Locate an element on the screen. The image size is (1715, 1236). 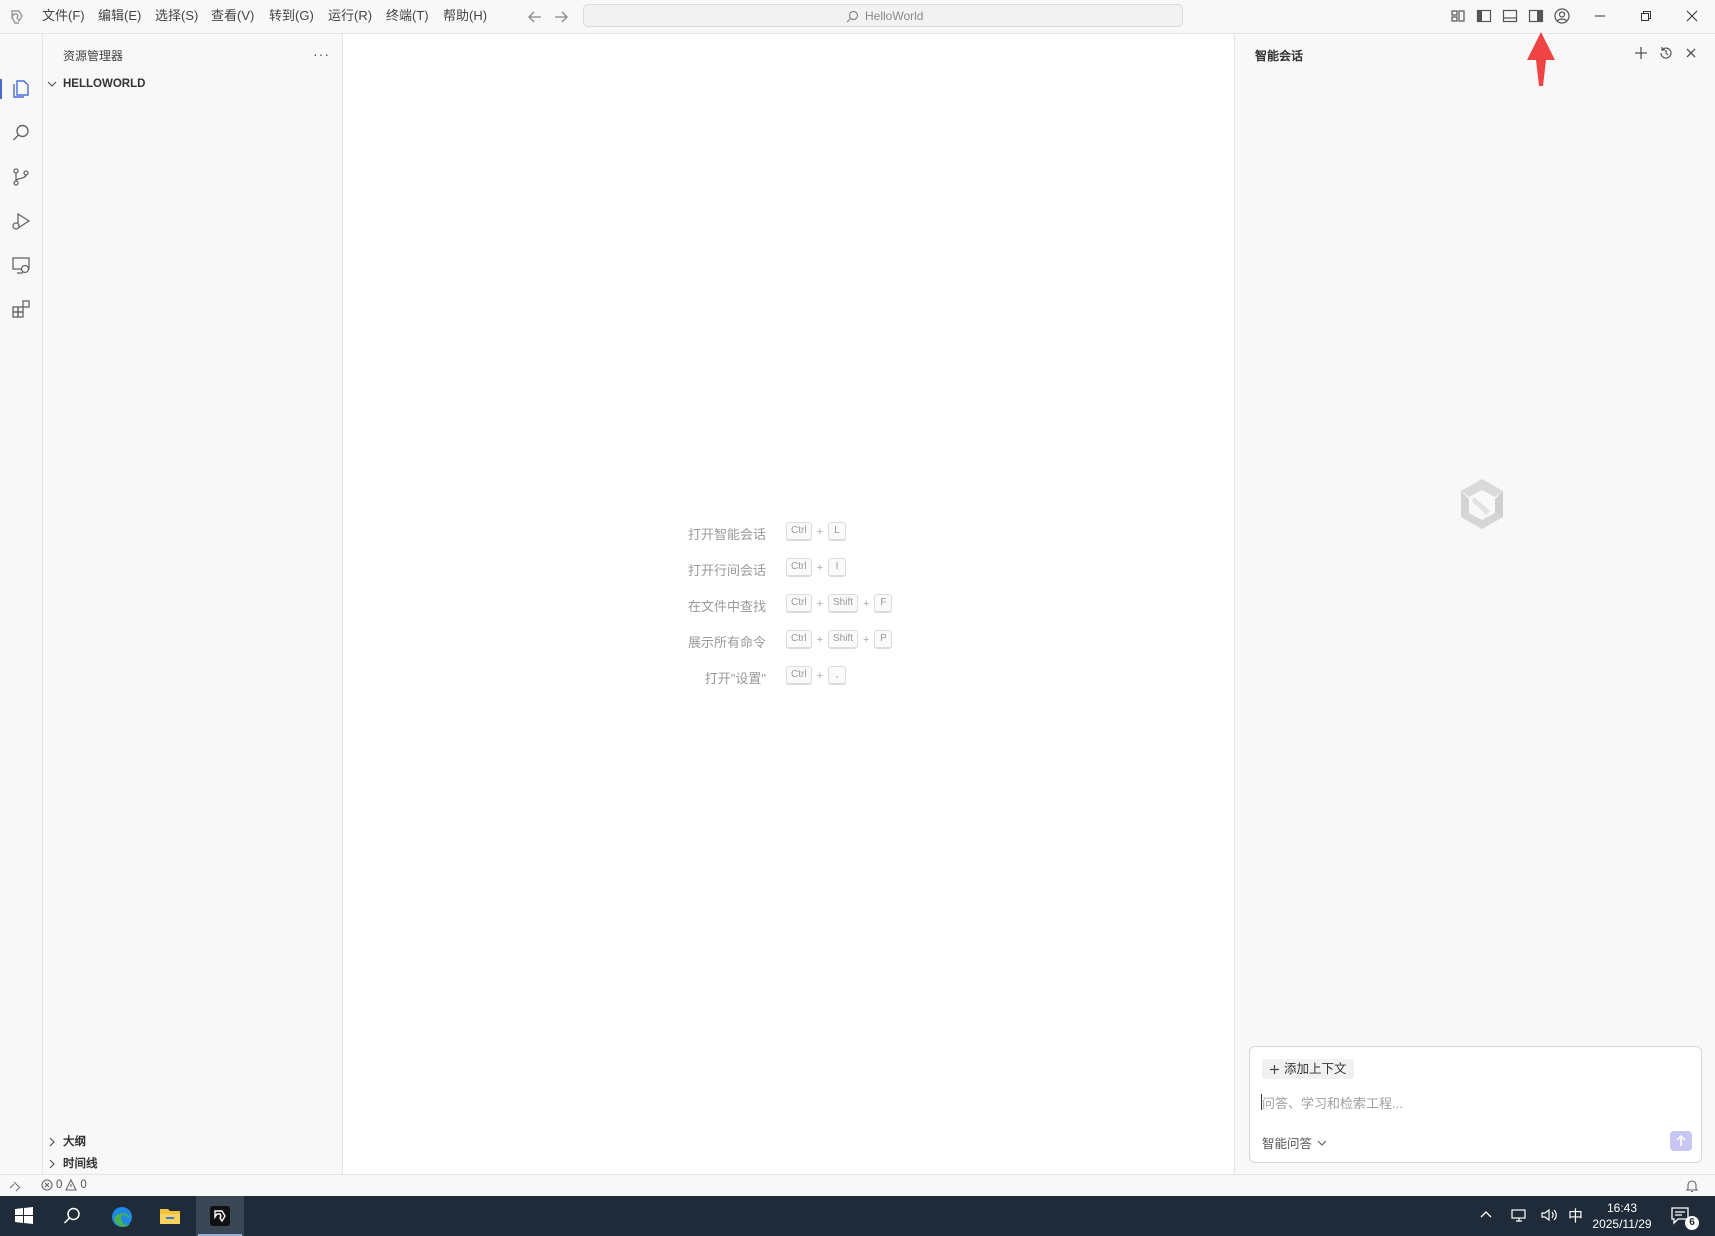
add-context-button: 添加上下文 is located at coordinates (1308, 1069).